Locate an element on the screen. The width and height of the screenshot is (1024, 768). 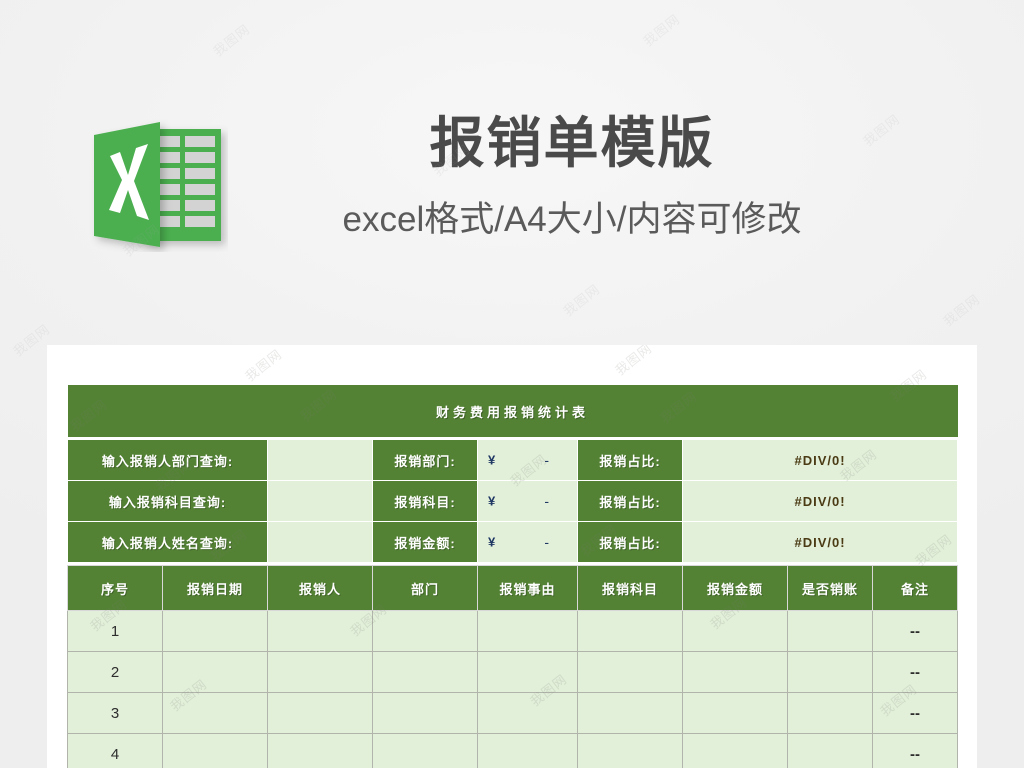
column-header-remark: 备注 is located at coordinates (915, 588).